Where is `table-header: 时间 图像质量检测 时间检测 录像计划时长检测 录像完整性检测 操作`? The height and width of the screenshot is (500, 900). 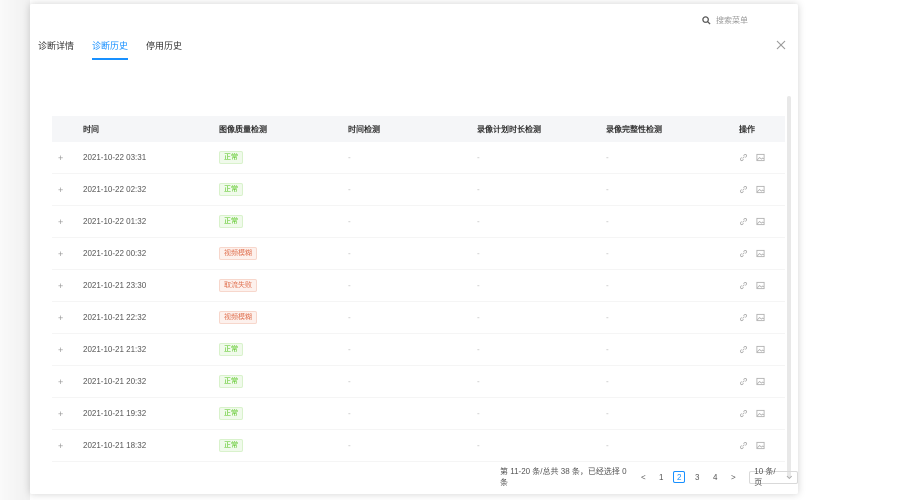 table-header: 时间 图像质量检测 时间检测 录像计划时长检测 录像完整性检测 操作 is located at coordinates (418, 129).